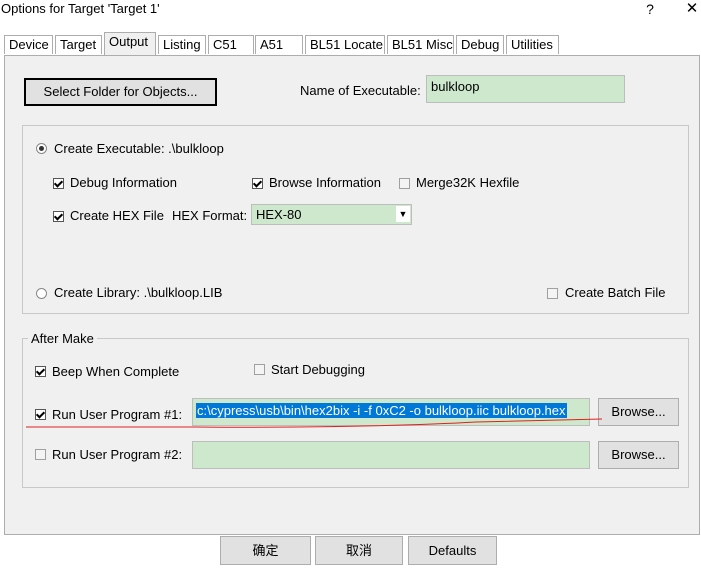  I want to click on tab-listing: Listing, so click(182, 44).